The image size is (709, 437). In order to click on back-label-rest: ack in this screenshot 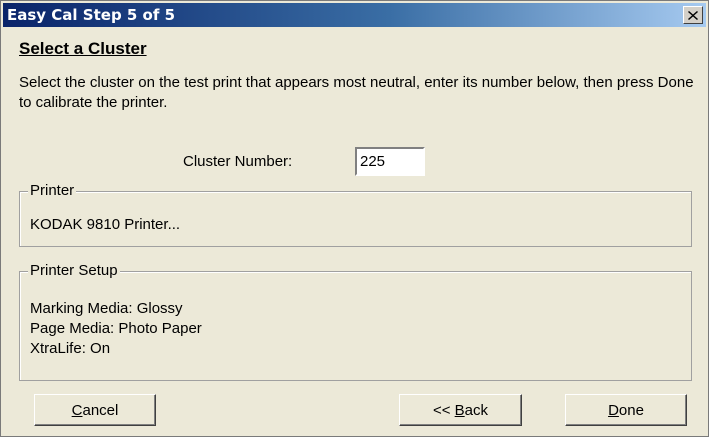, I will do `click(476, 410)`.